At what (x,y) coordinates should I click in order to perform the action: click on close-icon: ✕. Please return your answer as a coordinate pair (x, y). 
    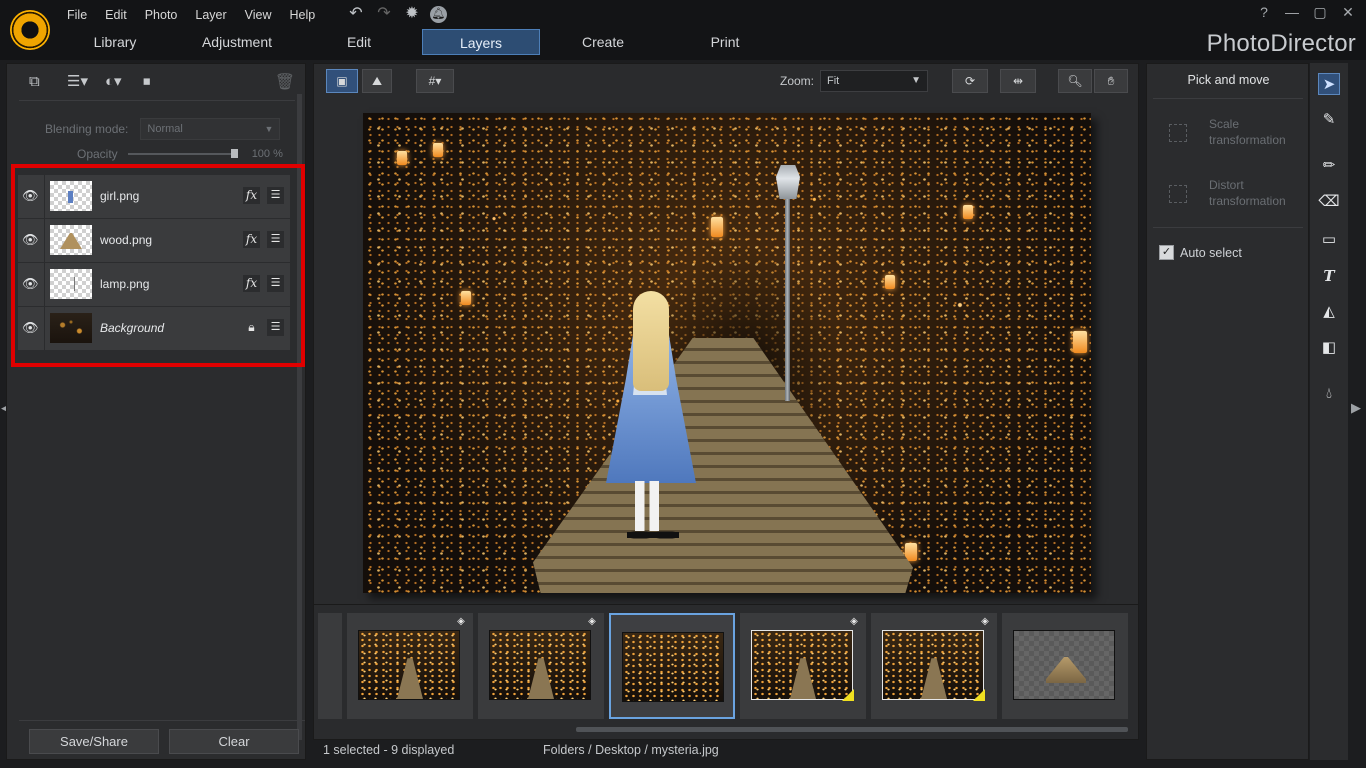
    Looking at the image, I should click on (1348, 12).